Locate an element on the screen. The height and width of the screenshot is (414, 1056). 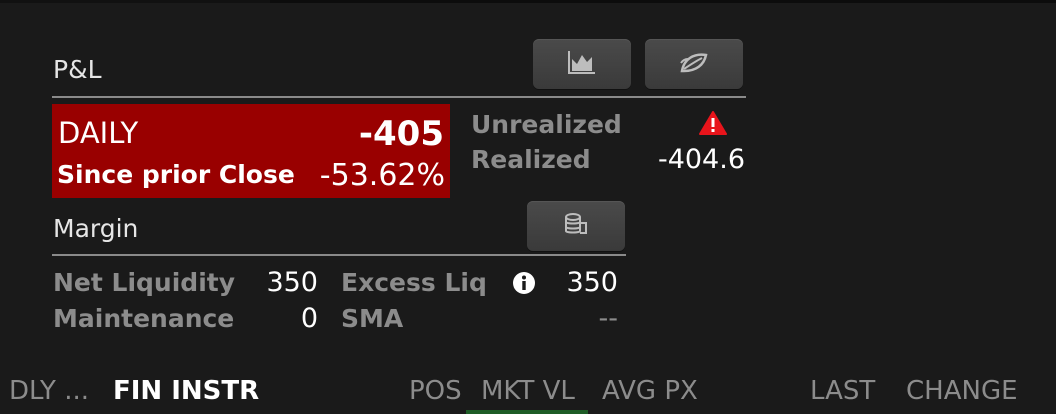
since-prior-close-label: Since prior Close is located at coordinates (176, 174).